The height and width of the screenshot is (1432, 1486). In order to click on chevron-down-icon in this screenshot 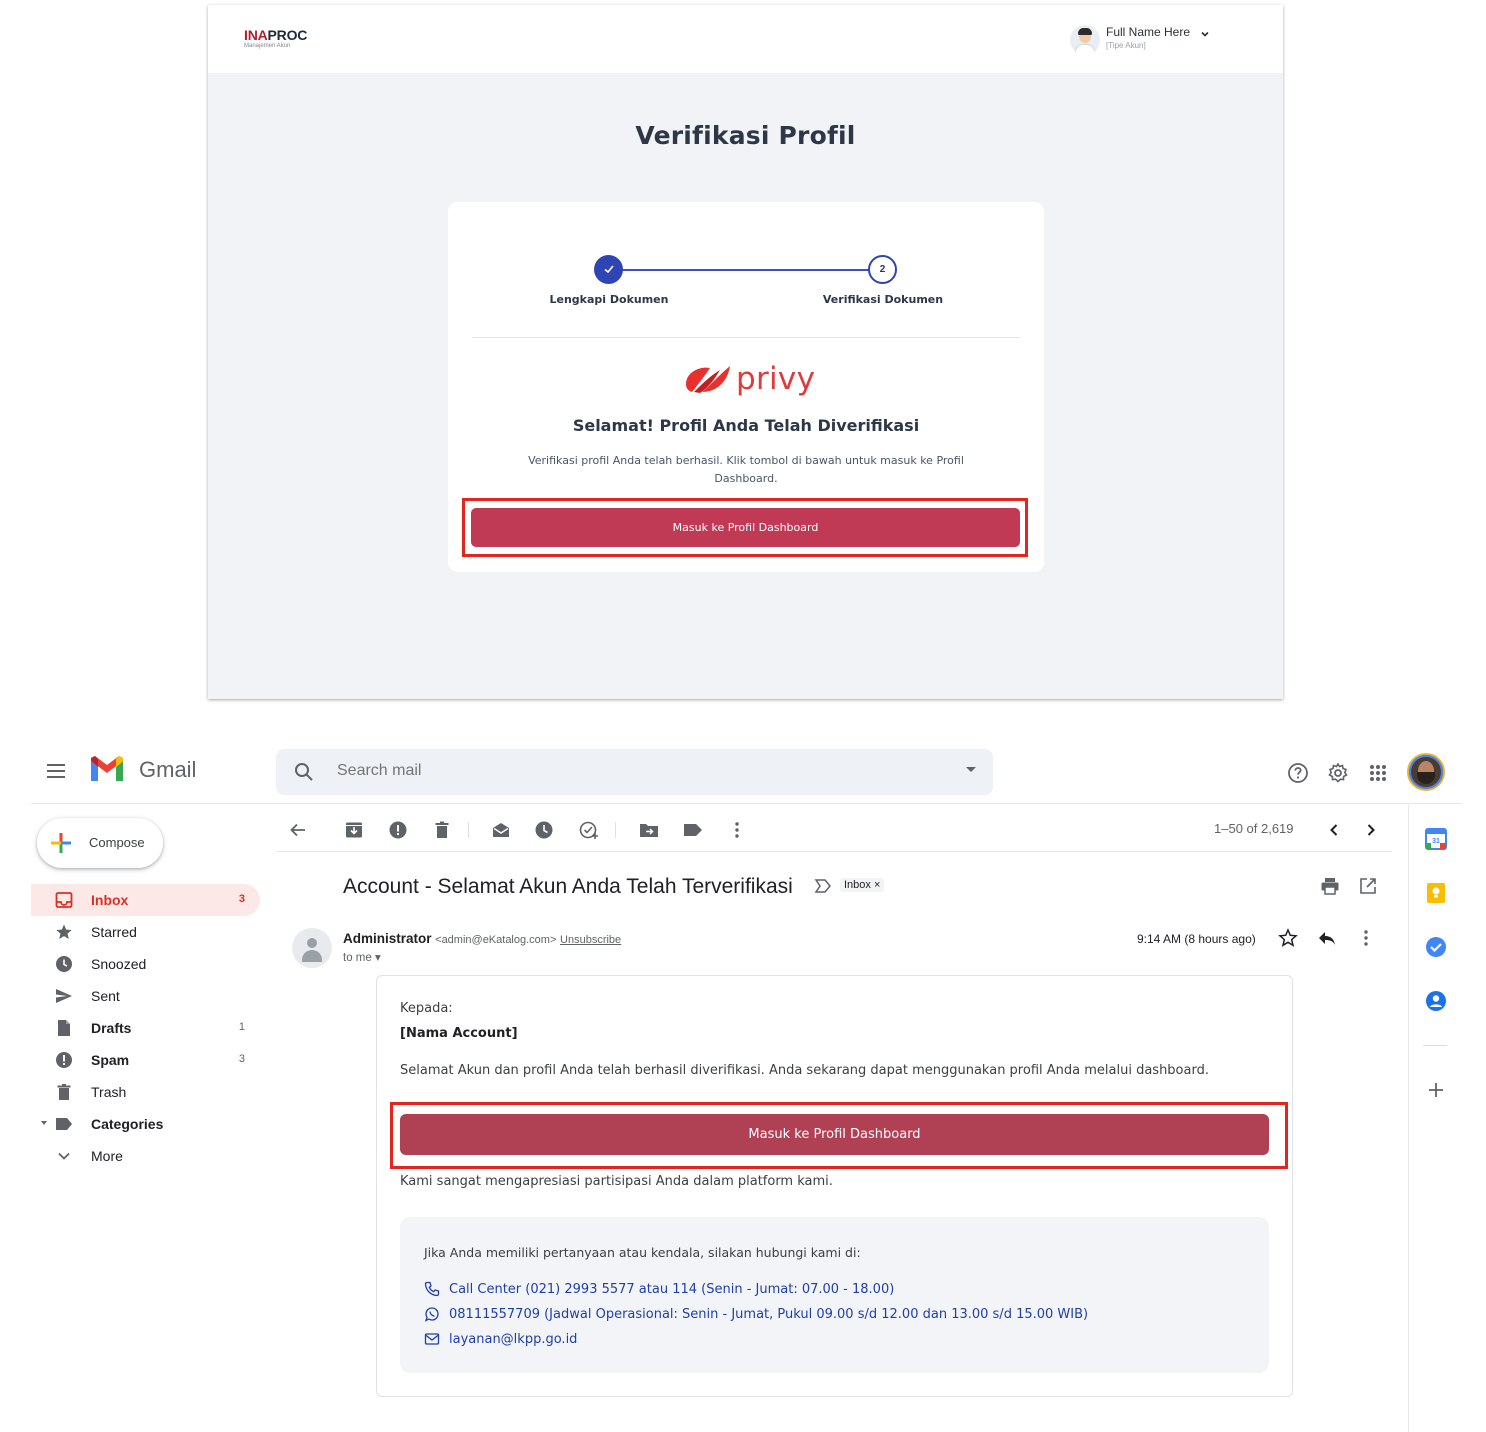, I will do `click(1205, 34)`.